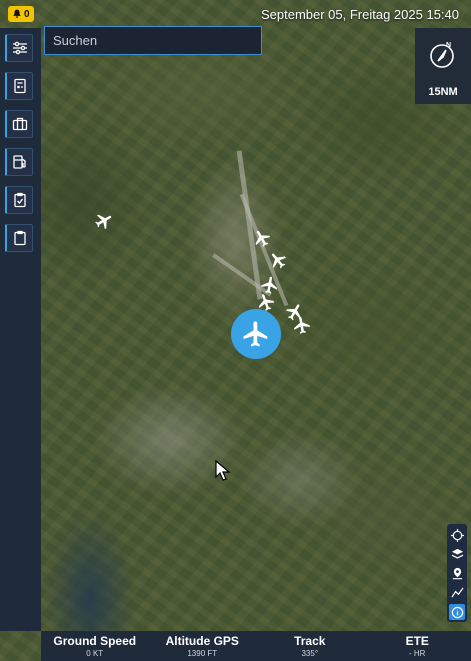  Describe the element at coordinates (202, 653) in the screenshot. I see `altitude-value: 1390 FT` at that location.